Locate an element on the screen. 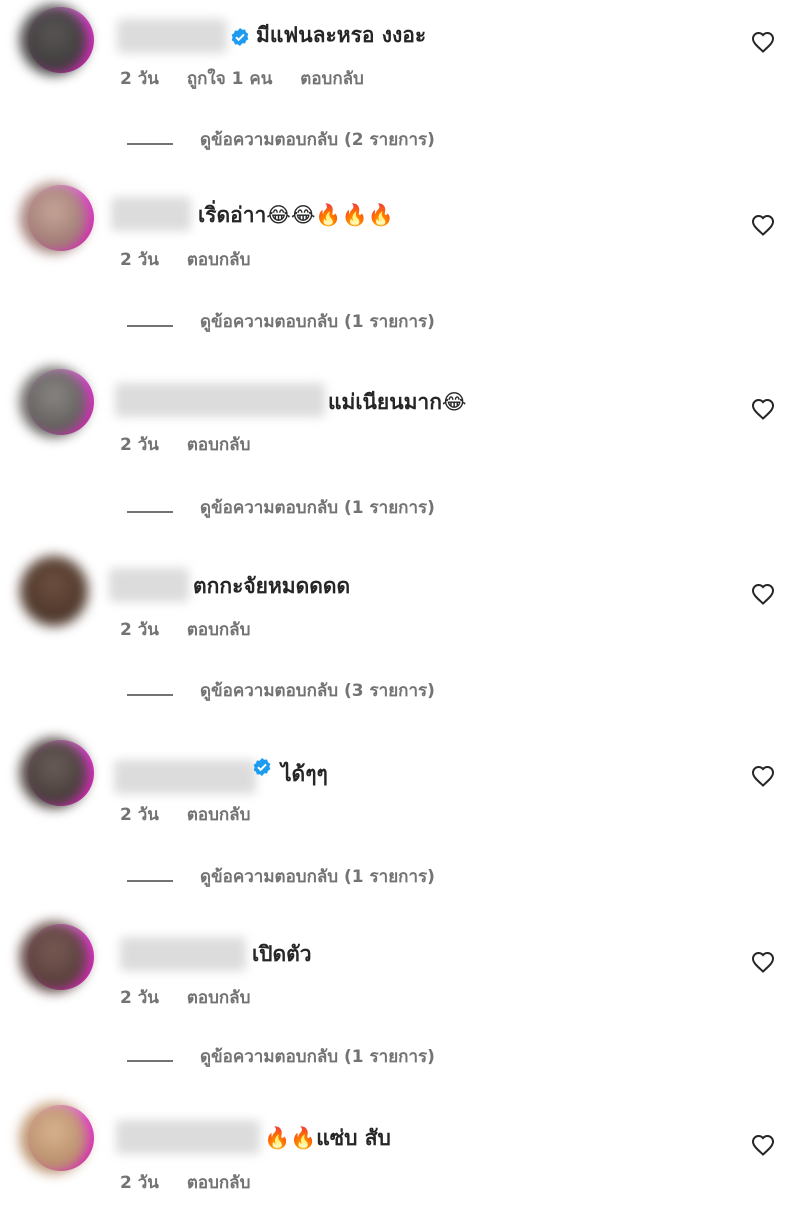  comment-text: ได้ๆๆ is located at coordinates (304, 774).